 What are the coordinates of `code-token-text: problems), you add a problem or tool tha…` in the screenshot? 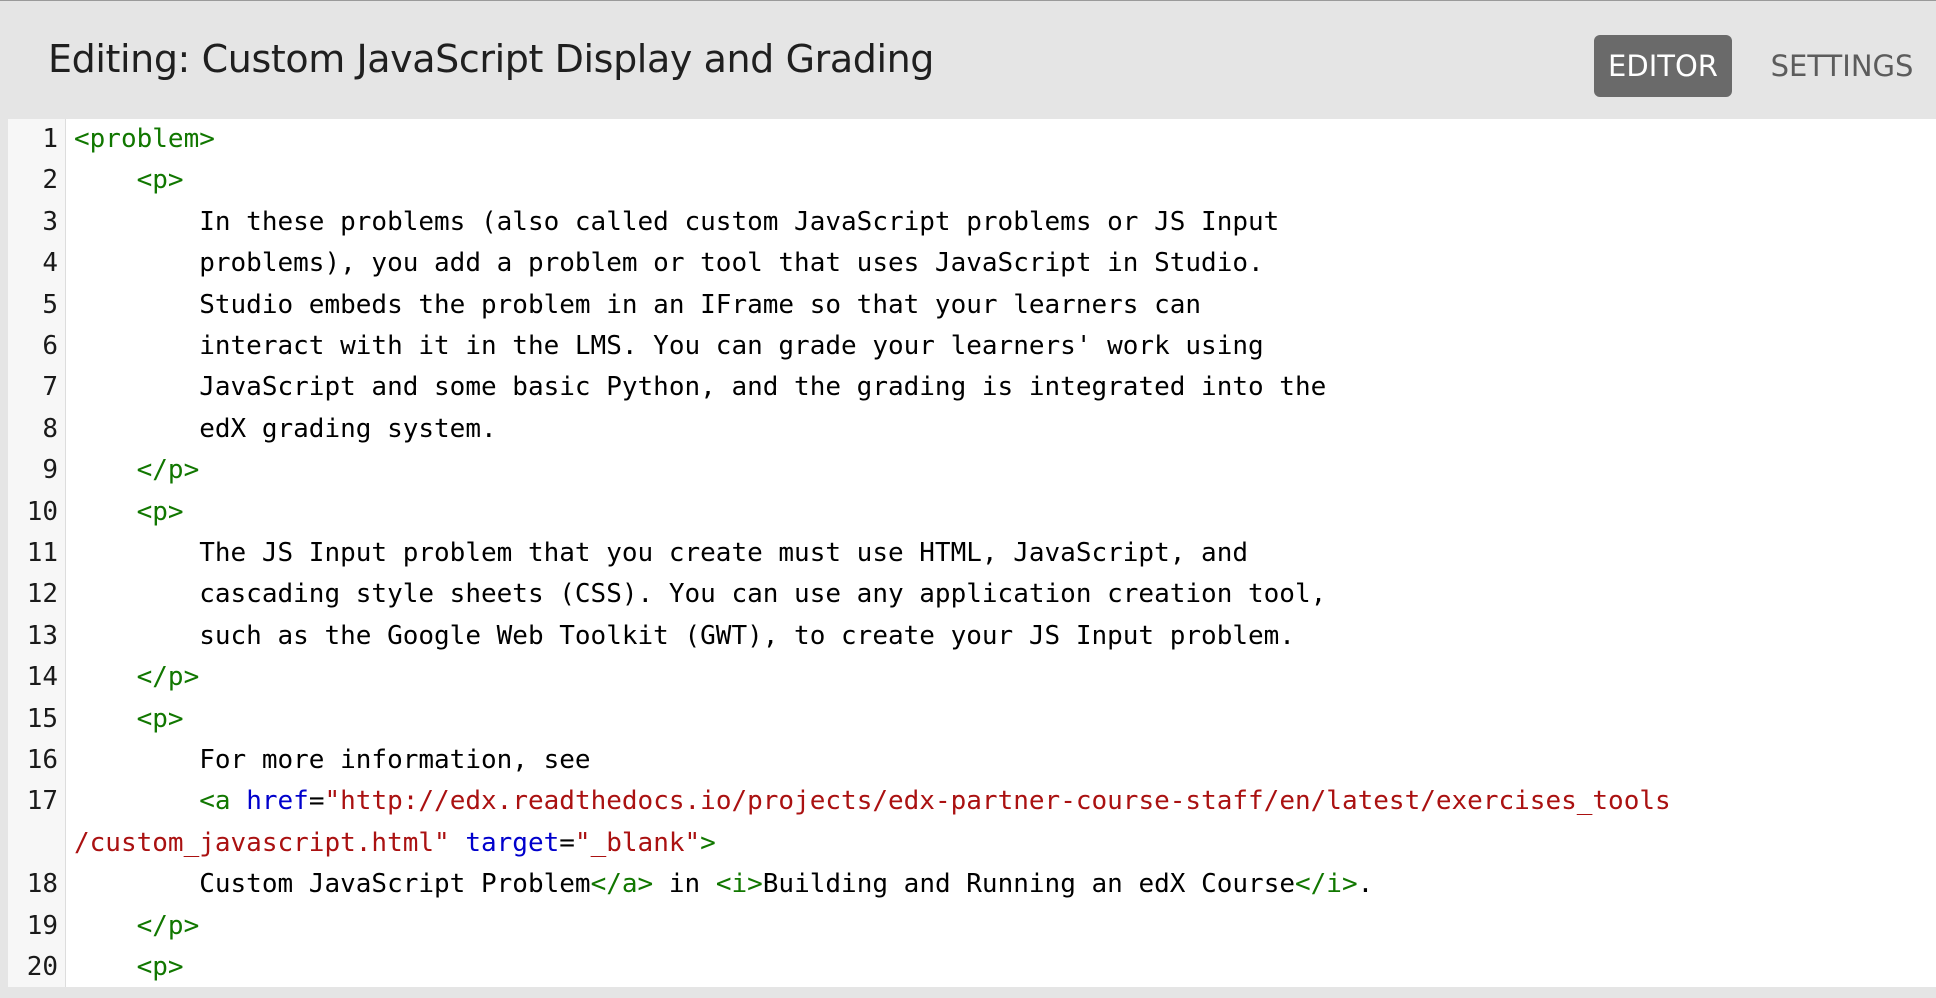 It's located at (669, 263).